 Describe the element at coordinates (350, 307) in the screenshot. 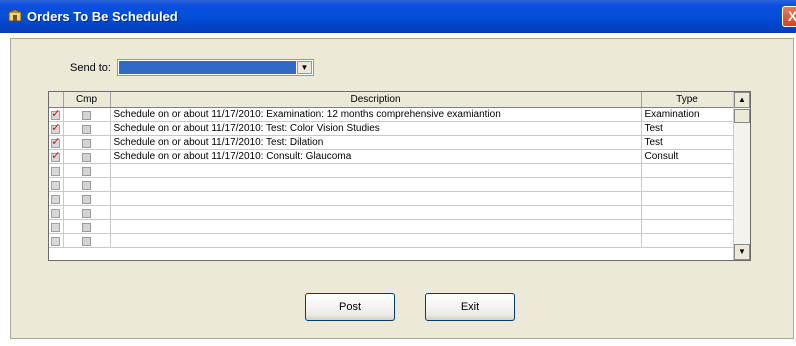

I see `post-button: Post` at that location.